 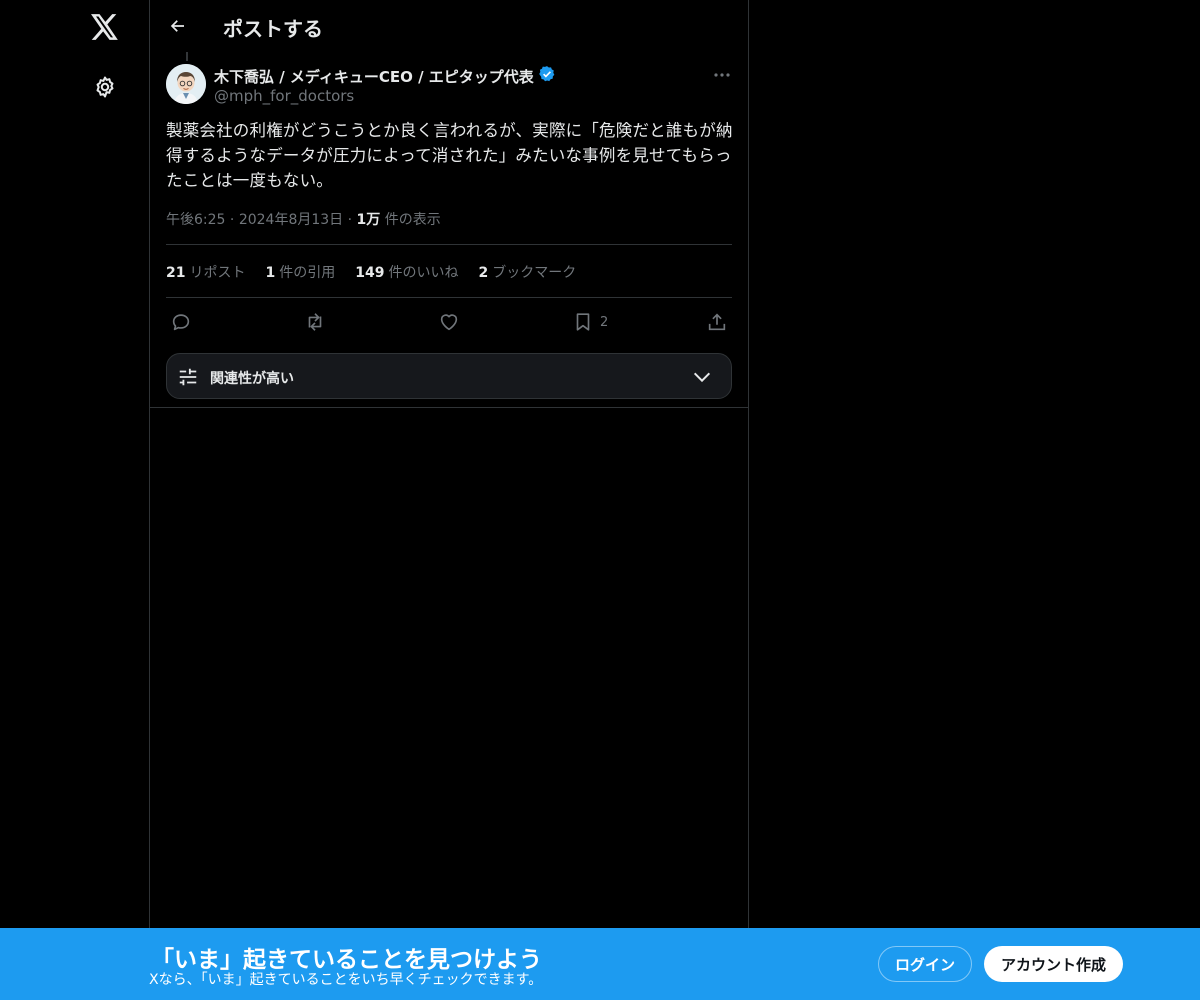 What do you see at coordinates (449, 376) in the screenshot?
I see `sort-relevance-dropdown: 関連性が高い` at bounding box center [449, 376].